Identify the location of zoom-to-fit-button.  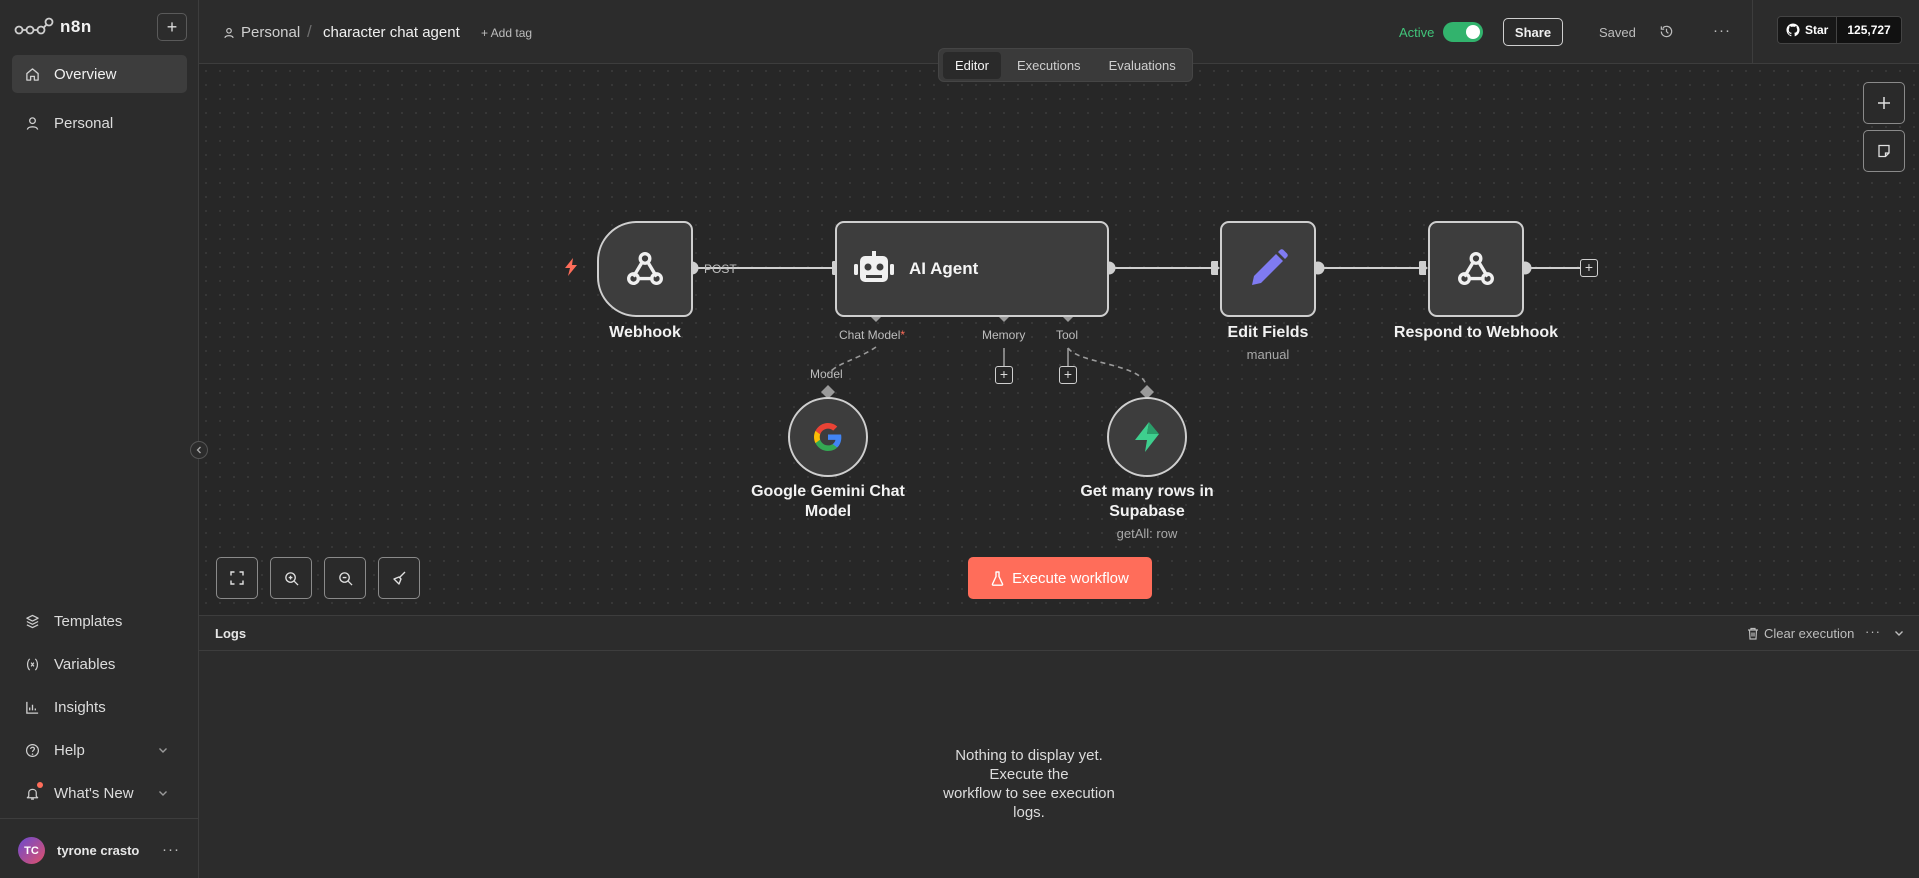
(237, 578).